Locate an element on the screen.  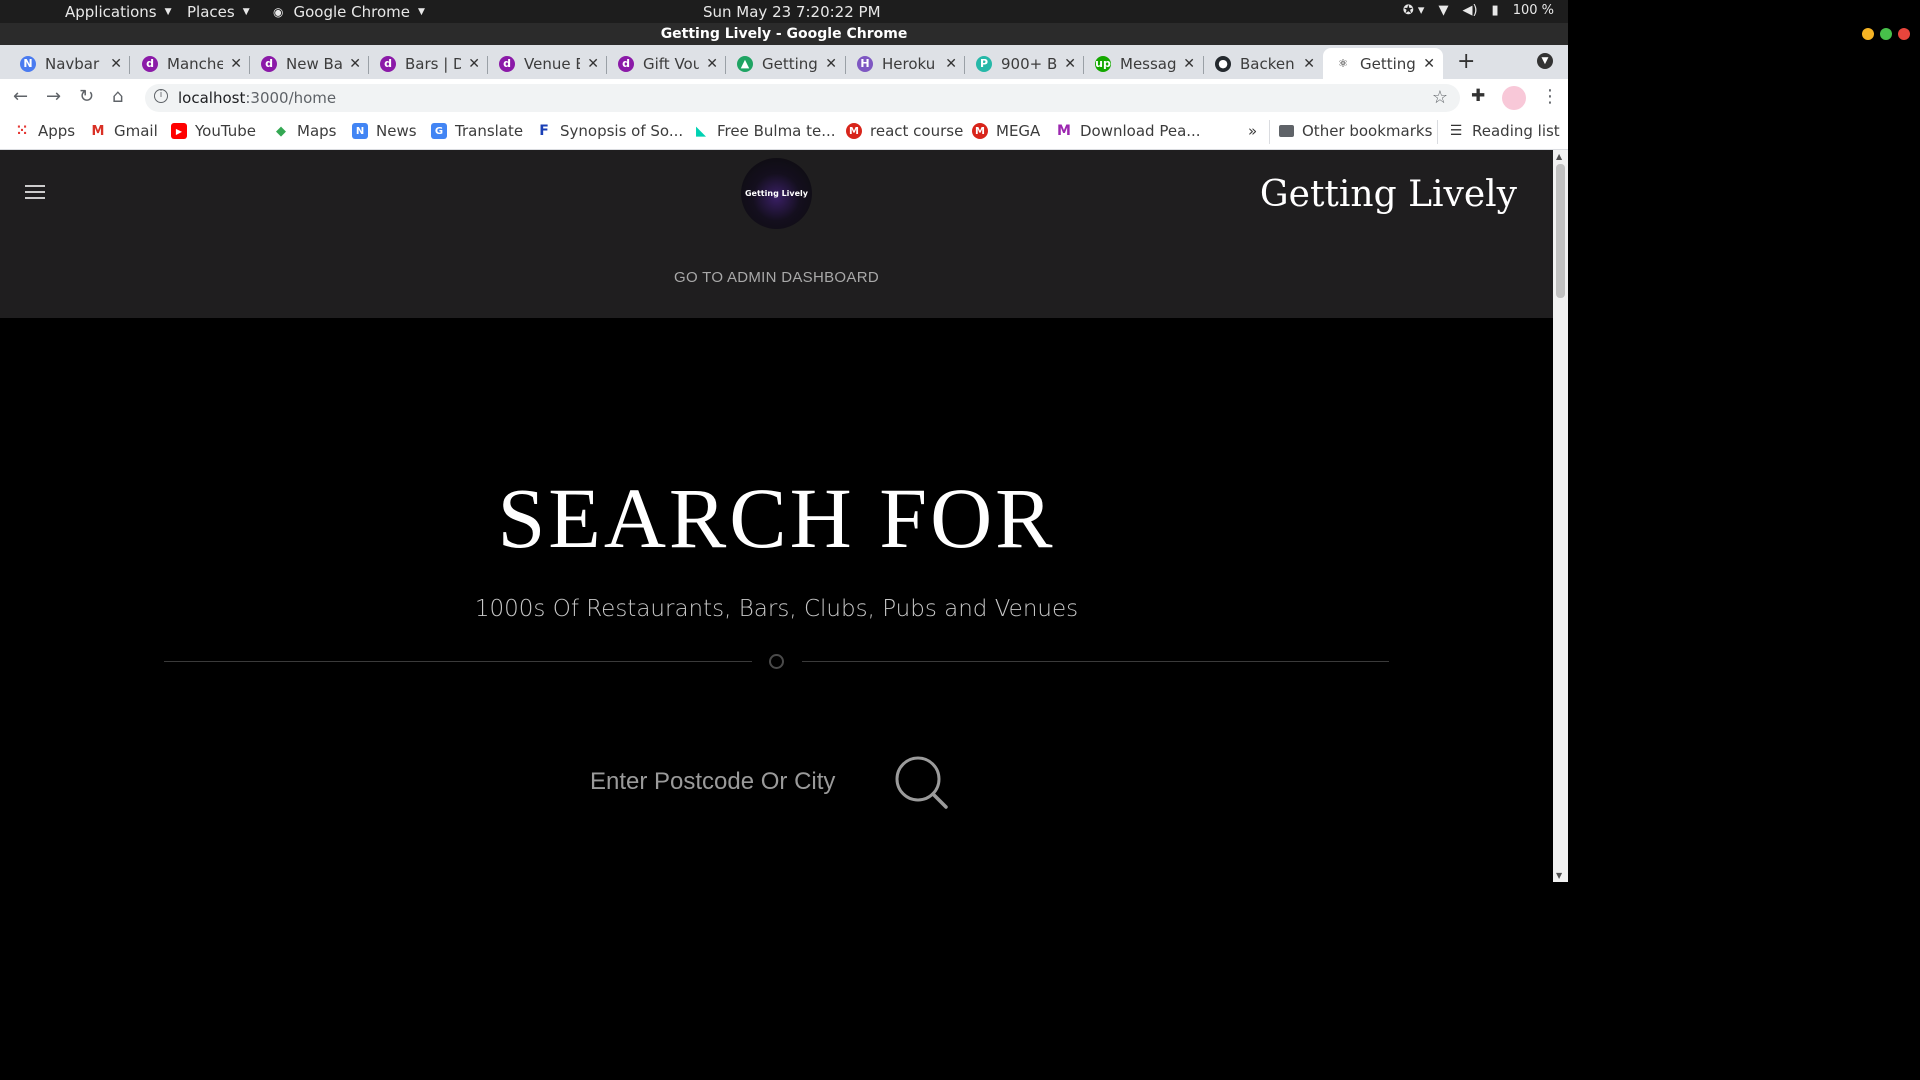
tab-gift-vouchers: d Gift Vou ✕ is located at coordinates (662, 63).